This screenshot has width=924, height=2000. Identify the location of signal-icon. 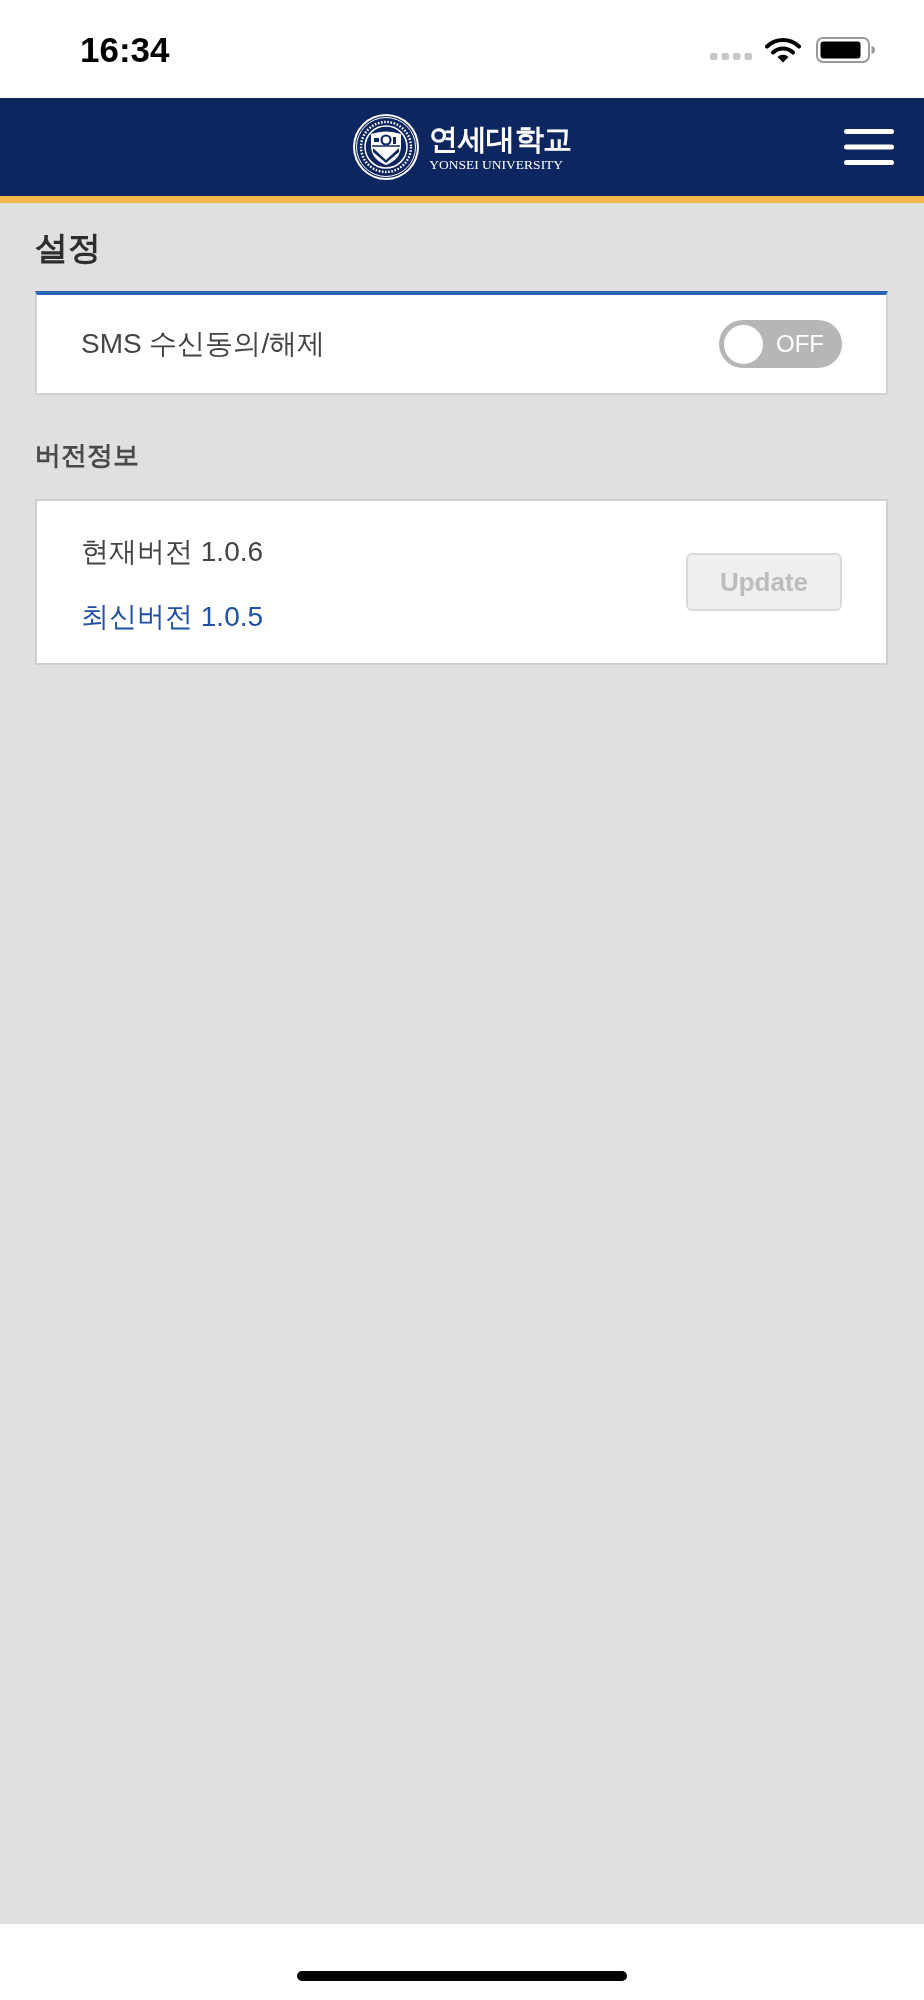
(731, 56).